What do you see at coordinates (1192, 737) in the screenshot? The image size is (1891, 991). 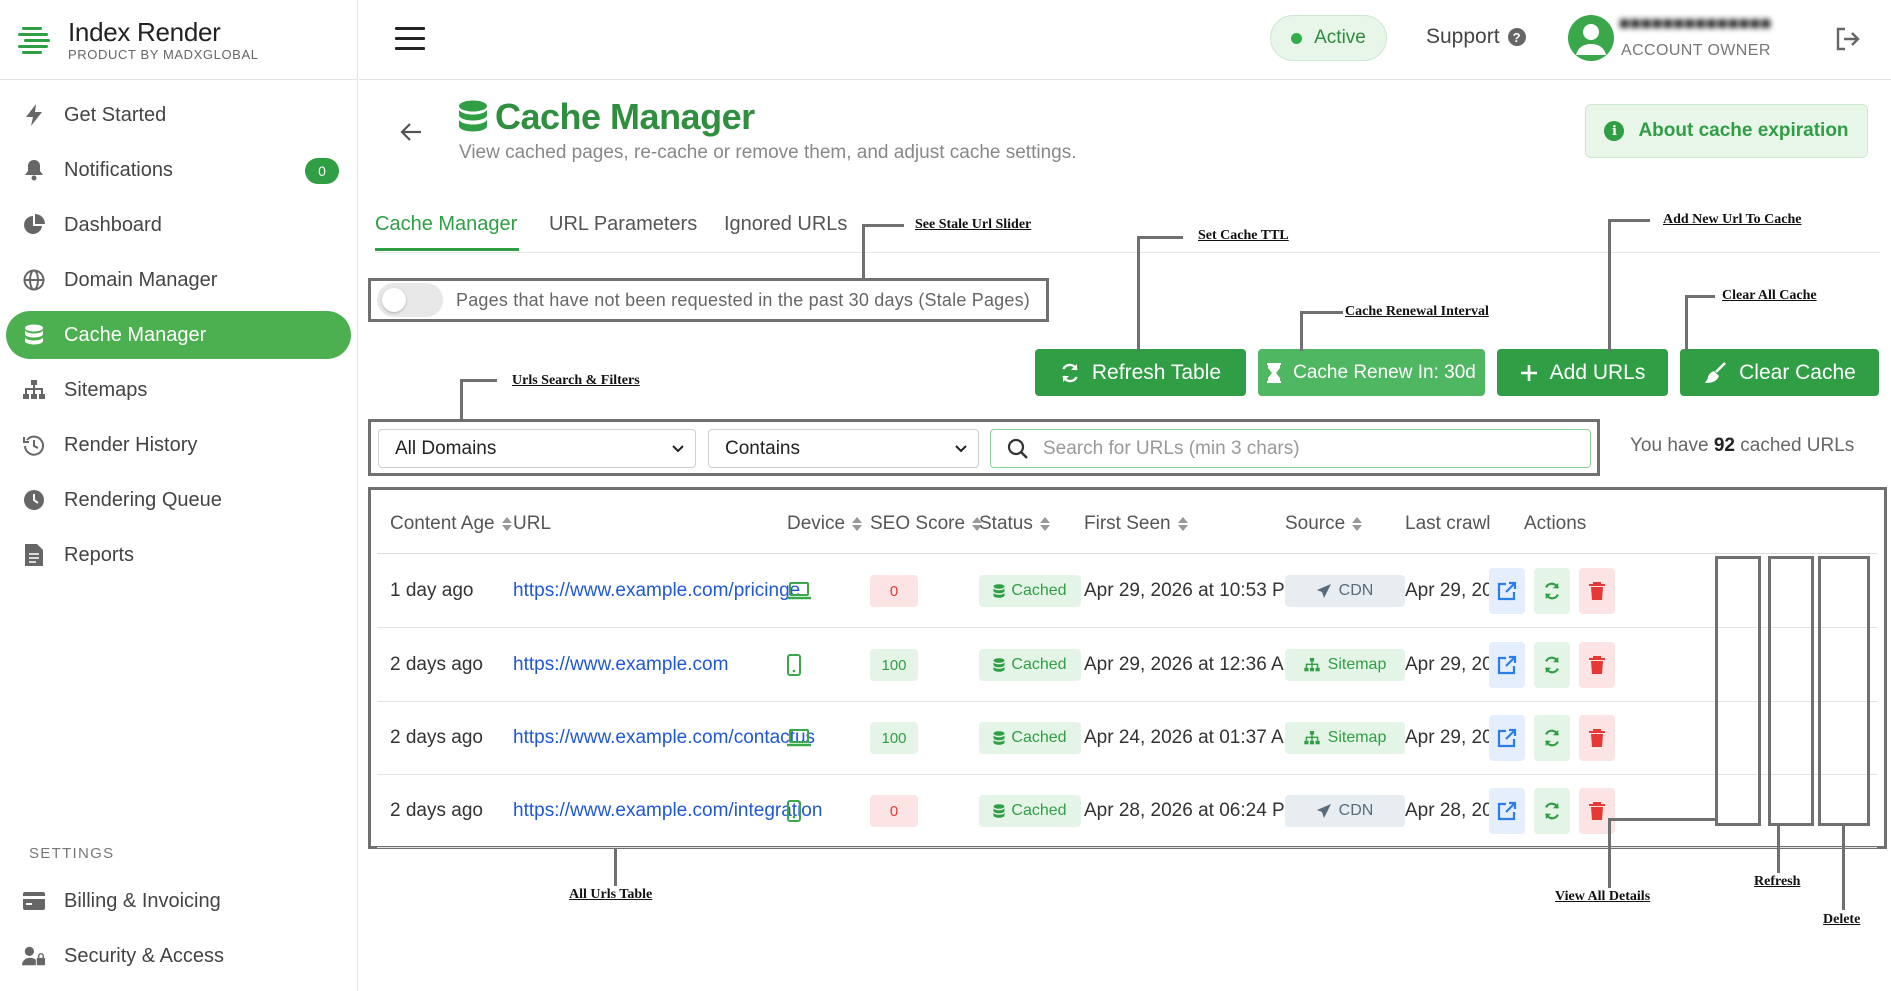 I see `first-seen: Apr 24, 2026 at 01:37 AM` at bounding box center [1192, 737].